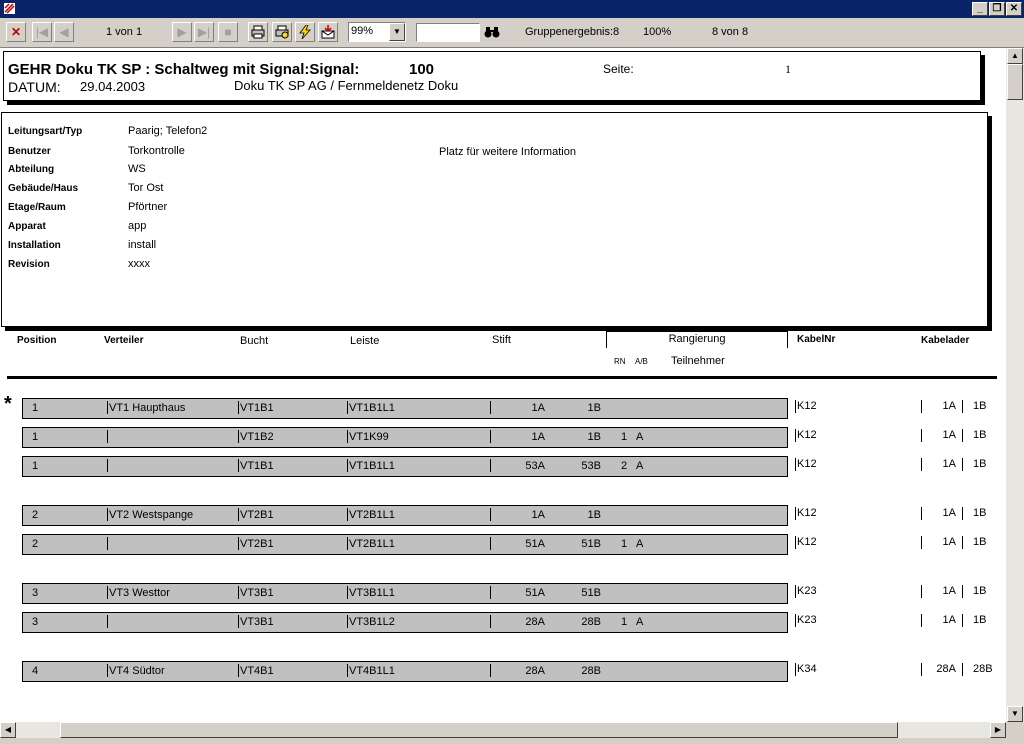 The image size is (1024, 744). I want to click on first-page-button: |◀, so click(42, 32).